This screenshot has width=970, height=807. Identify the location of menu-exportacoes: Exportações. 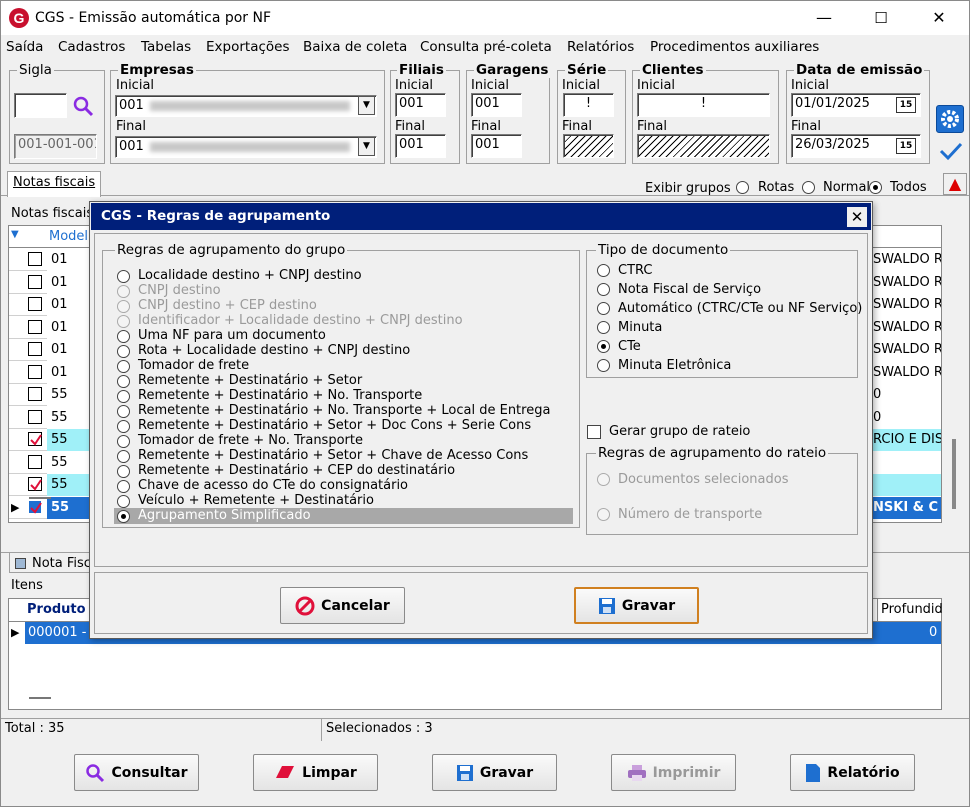
(248, 47).